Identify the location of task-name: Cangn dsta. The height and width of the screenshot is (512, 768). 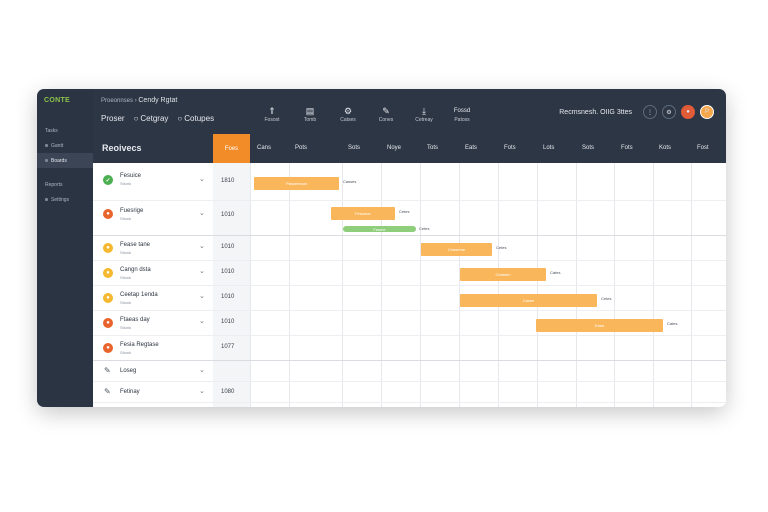
(135, 270).